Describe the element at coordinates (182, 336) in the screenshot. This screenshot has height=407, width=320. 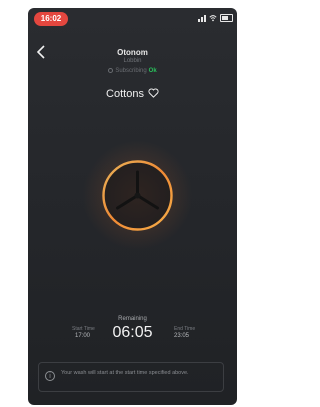
I see `end-time-value: 23:05` at that location.